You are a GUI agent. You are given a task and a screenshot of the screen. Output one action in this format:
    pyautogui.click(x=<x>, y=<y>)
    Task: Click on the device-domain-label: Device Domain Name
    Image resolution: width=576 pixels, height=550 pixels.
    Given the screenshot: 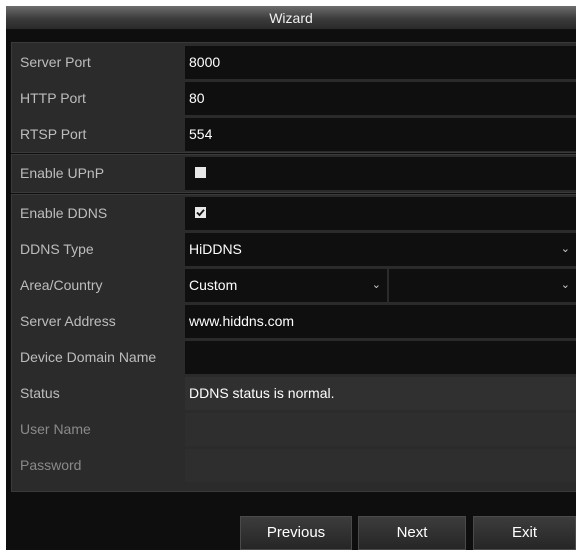 What is the action you would take?
    pyautogui.click(x=88, y=357)
    